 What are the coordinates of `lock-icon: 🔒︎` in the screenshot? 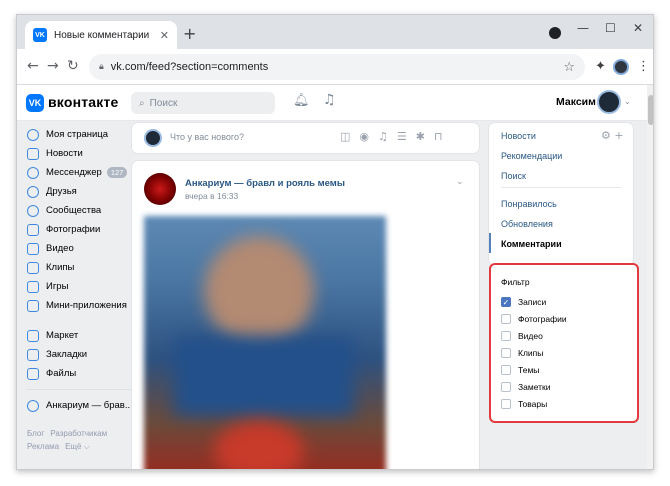 It's located at (101, 67).